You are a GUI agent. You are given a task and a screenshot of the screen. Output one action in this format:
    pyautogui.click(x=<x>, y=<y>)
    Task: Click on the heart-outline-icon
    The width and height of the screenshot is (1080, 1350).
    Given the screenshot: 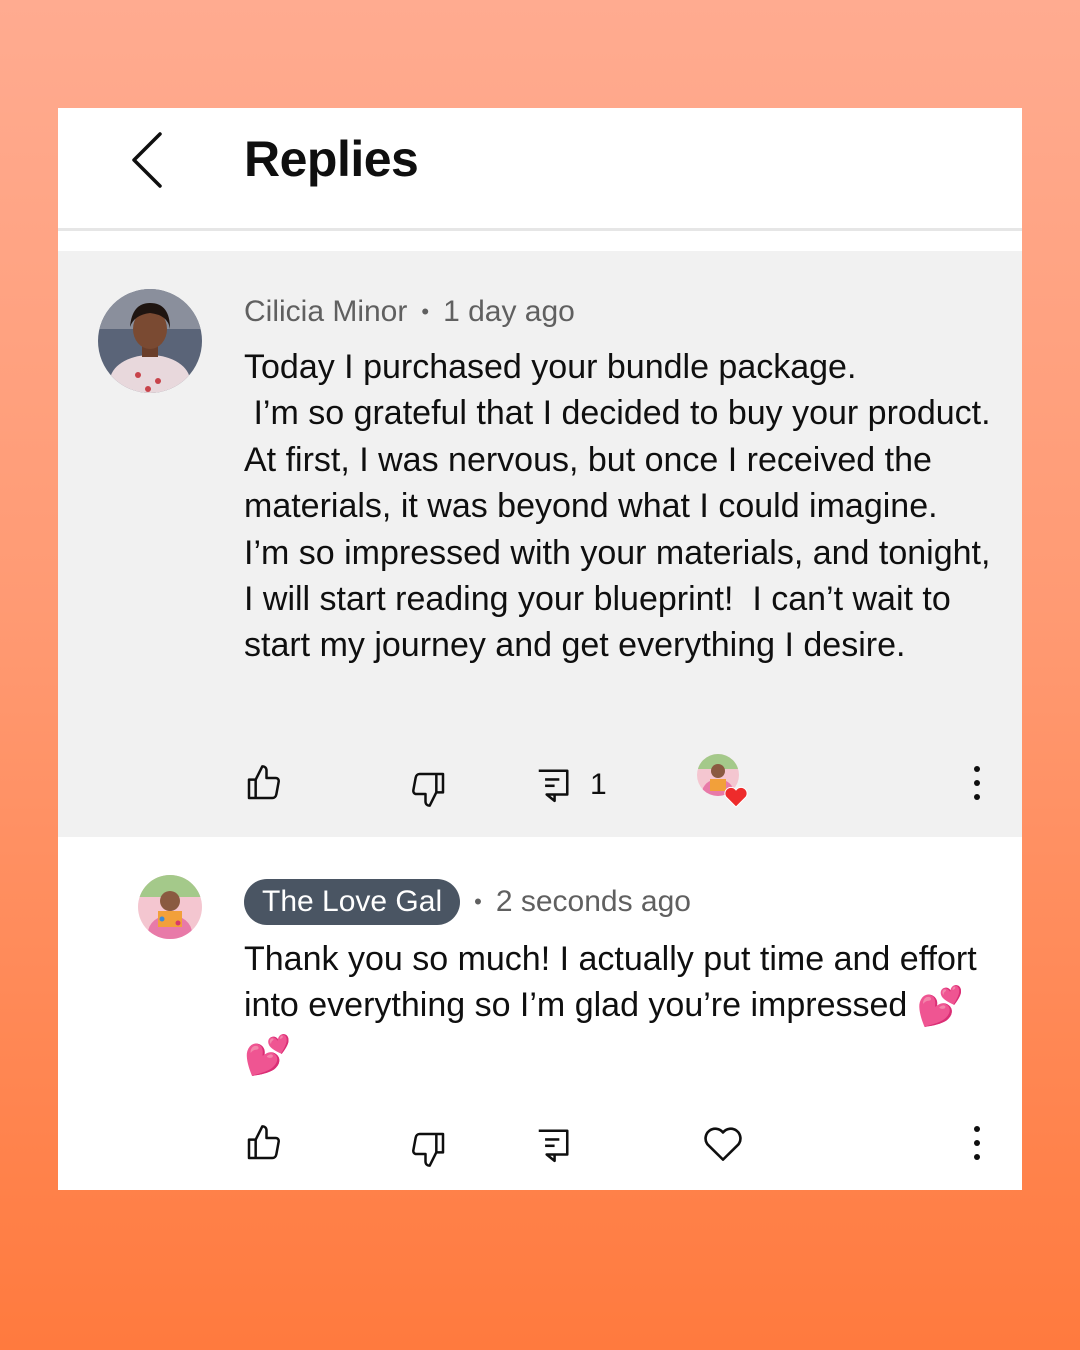 What is the action you would take?
    pyautogui.click(x=723, y=1144)
    